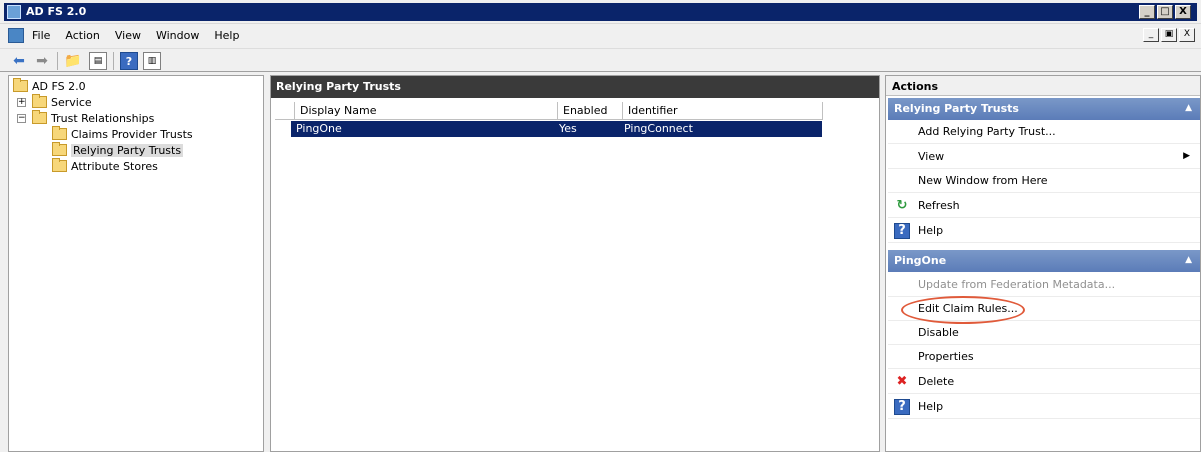 This screenshot has height=452, width=1201. What do you see at coordinates (1147, 12) in the screenshot?
I see `minimize-button: _` at bounding box center [1147, 12].